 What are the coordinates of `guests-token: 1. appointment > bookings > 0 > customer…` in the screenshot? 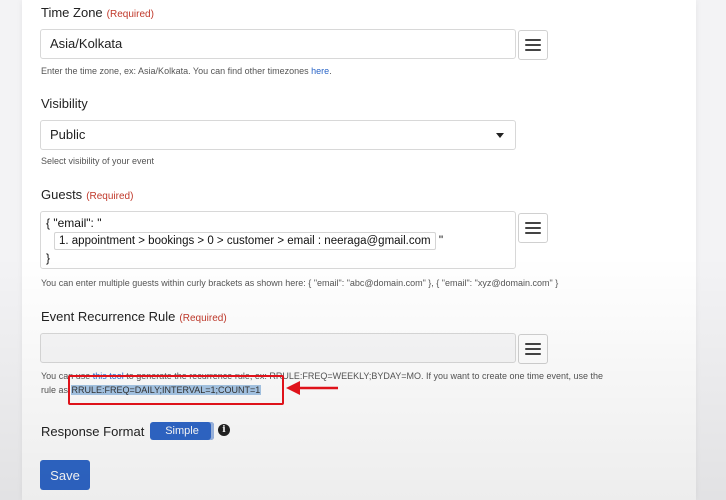 It's located at (245, 241).